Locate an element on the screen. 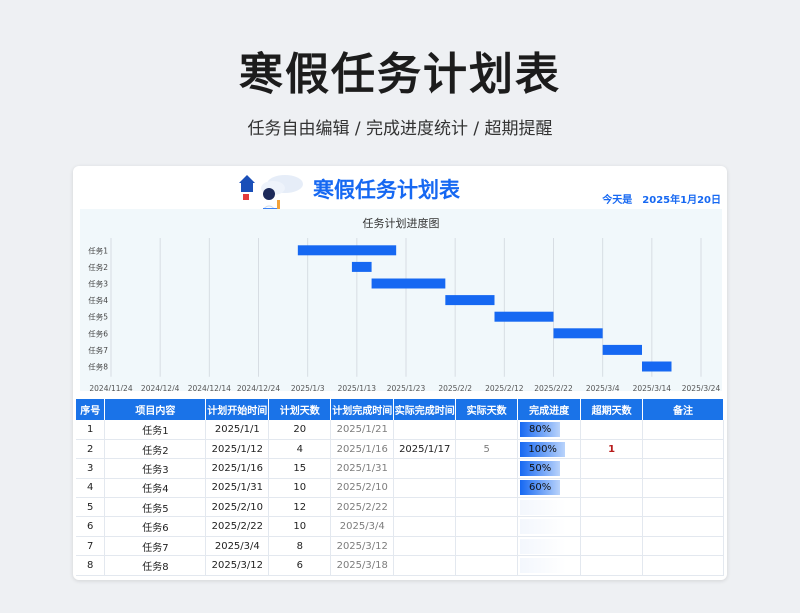 The width and height of the screenshot is (800, 613). progress-label: 50% is located at coordinates (540, 468).